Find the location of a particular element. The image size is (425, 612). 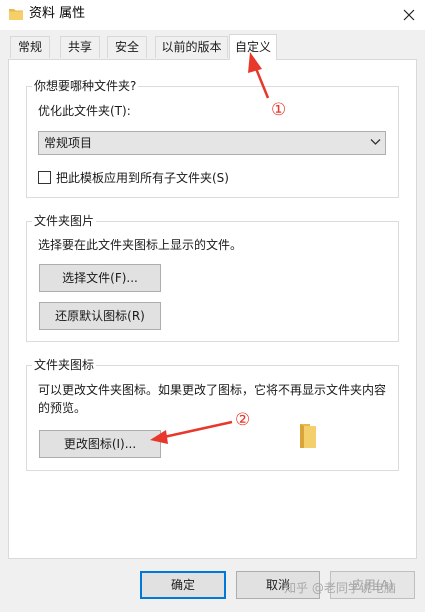

tab-label: 以前的版本 is located at coordinates (191, 47).